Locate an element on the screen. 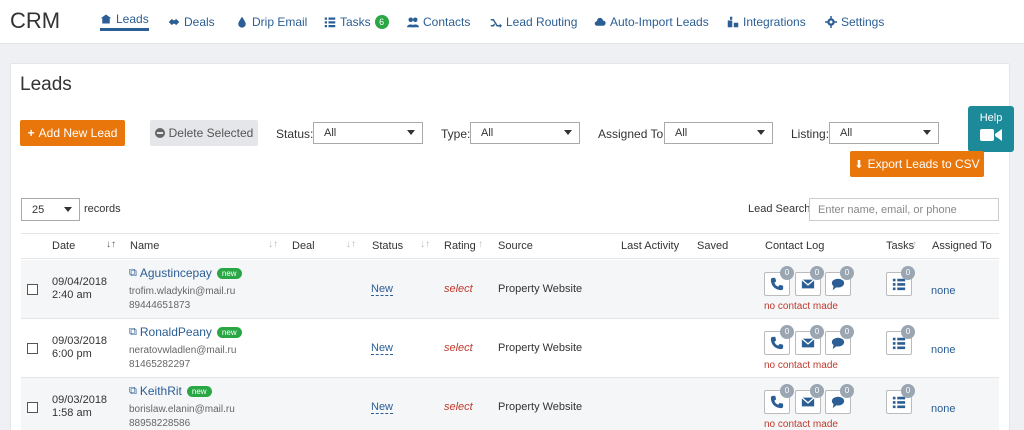 This screenshot has height=430, width=1024. nav-tasks: Tasks 6 is located at coordinates (356, 22).